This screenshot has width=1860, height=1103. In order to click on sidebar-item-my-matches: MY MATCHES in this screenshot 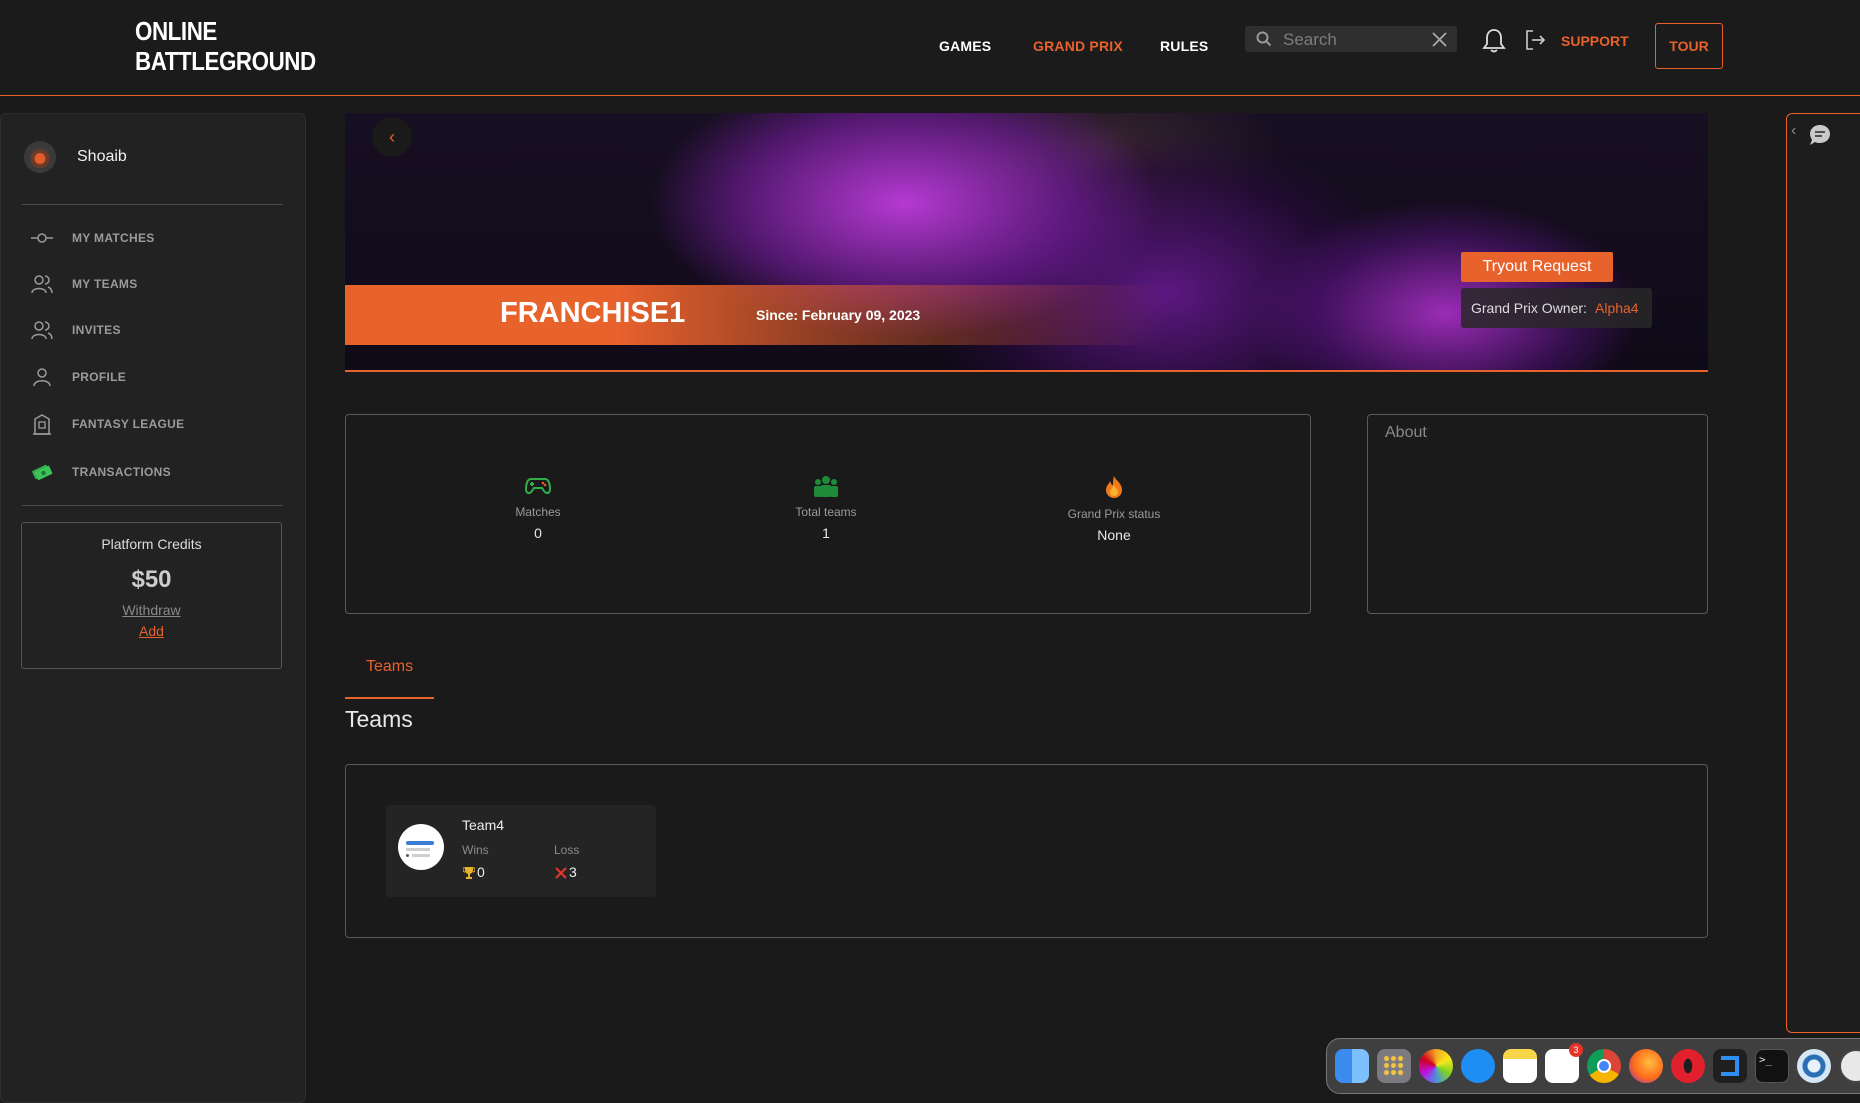, I will do `click(151, 238)`.